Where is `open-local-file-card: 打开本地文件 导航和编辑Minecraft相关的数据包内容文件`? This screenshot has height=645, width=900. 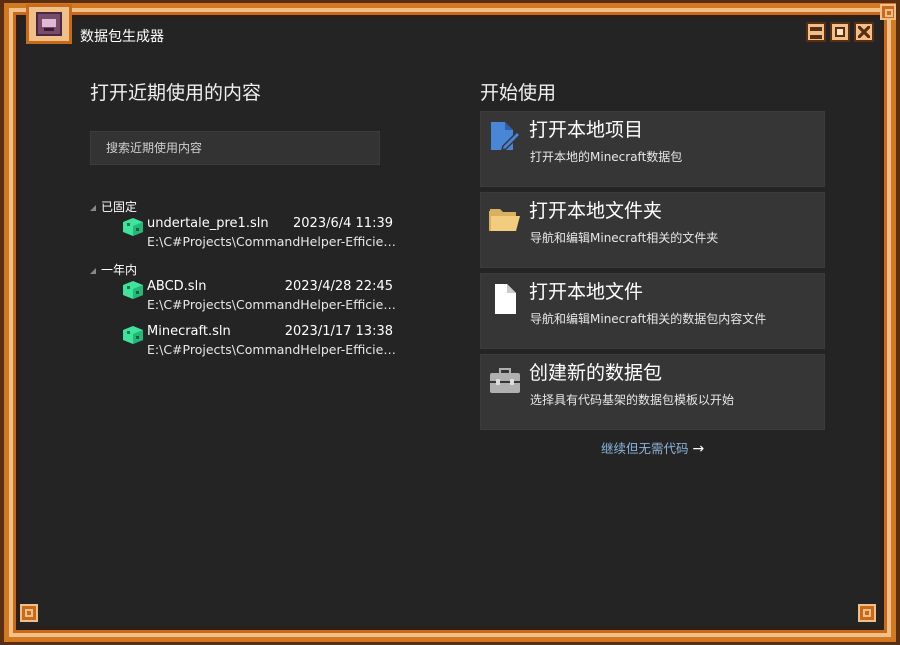
open-local-file-card: 打开本地文件 导航和编辑Minecraft相关的数据包内容文件 is located at coordinates (652, 311).